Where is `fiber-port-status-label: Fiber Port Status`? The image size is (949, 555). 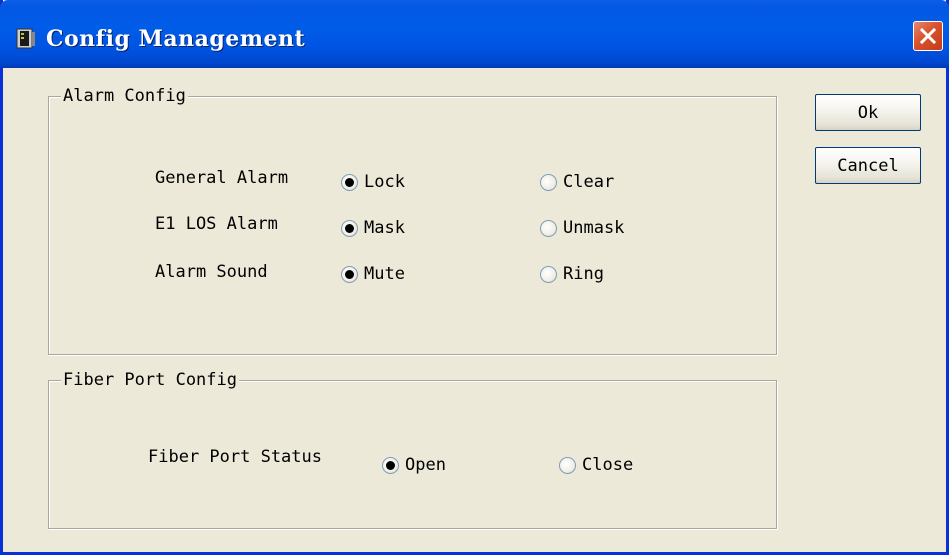
fiber-port-status-label: Fiber Port Status is located at coordinates (235, 457).